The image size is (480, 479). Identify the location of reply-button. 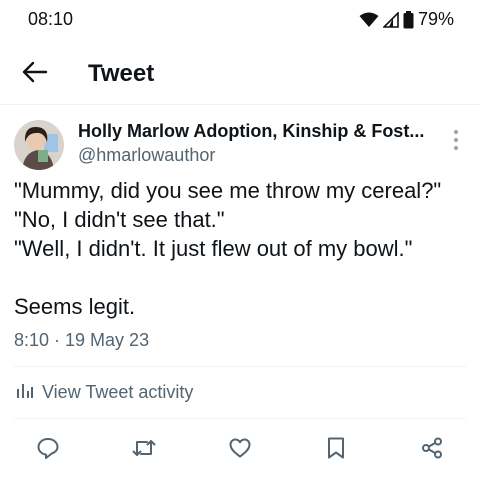
(48, 450).